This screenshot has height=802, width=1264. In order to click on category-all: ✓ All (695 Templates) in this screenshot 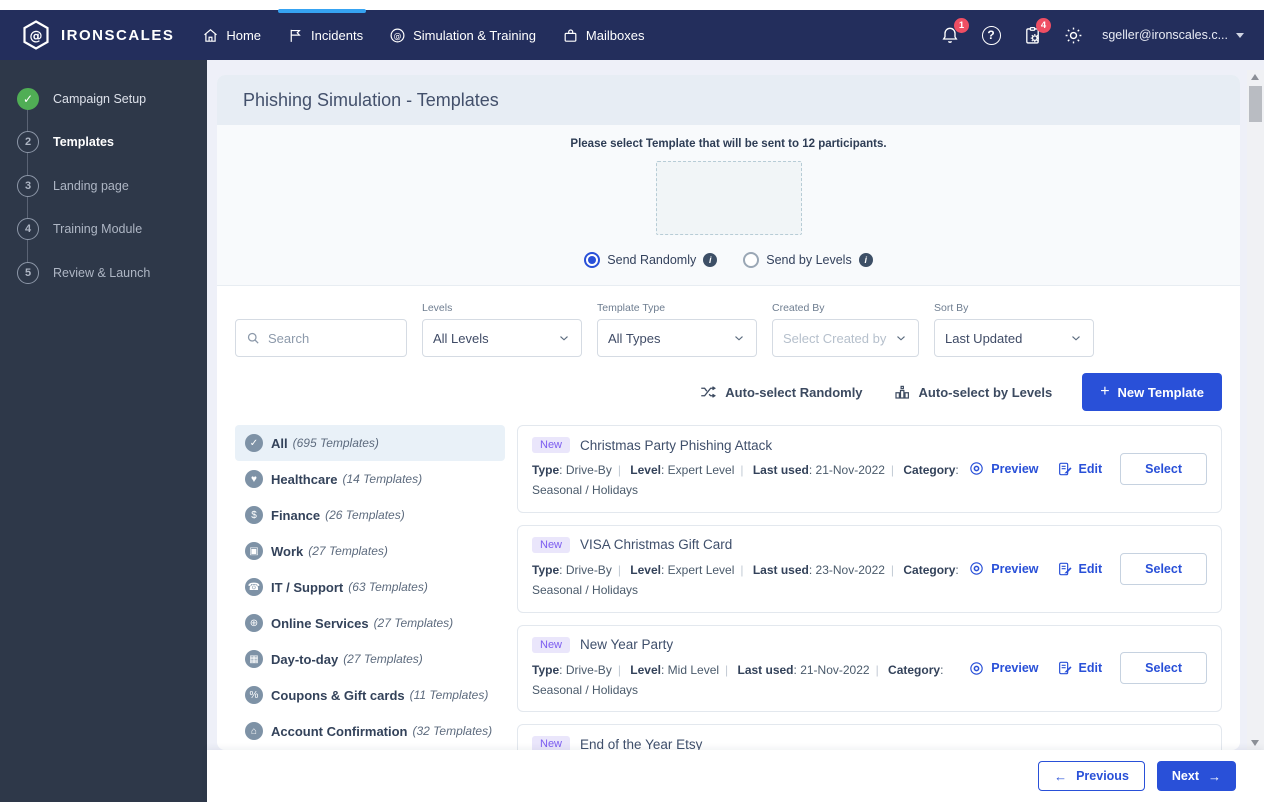, I will do `click(370, 443)`.